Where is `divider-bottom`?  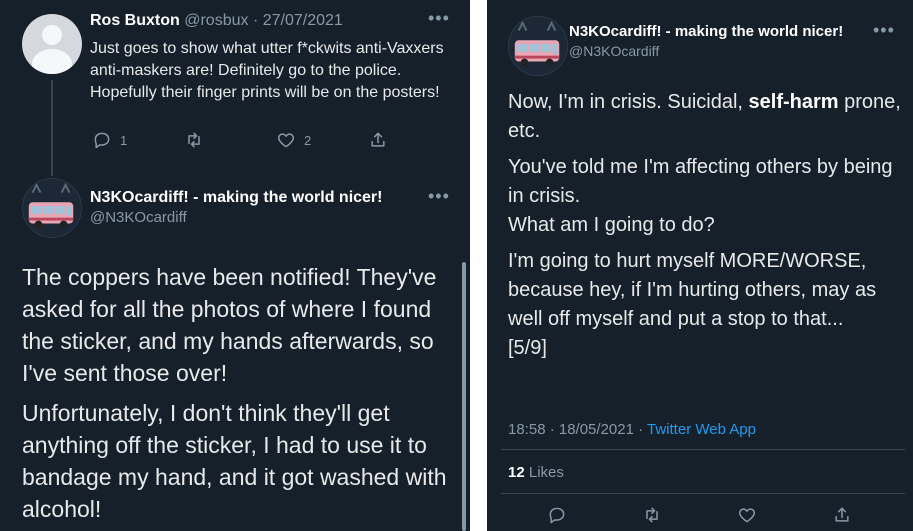
divider-bottom is located at coordinates (703, 493).